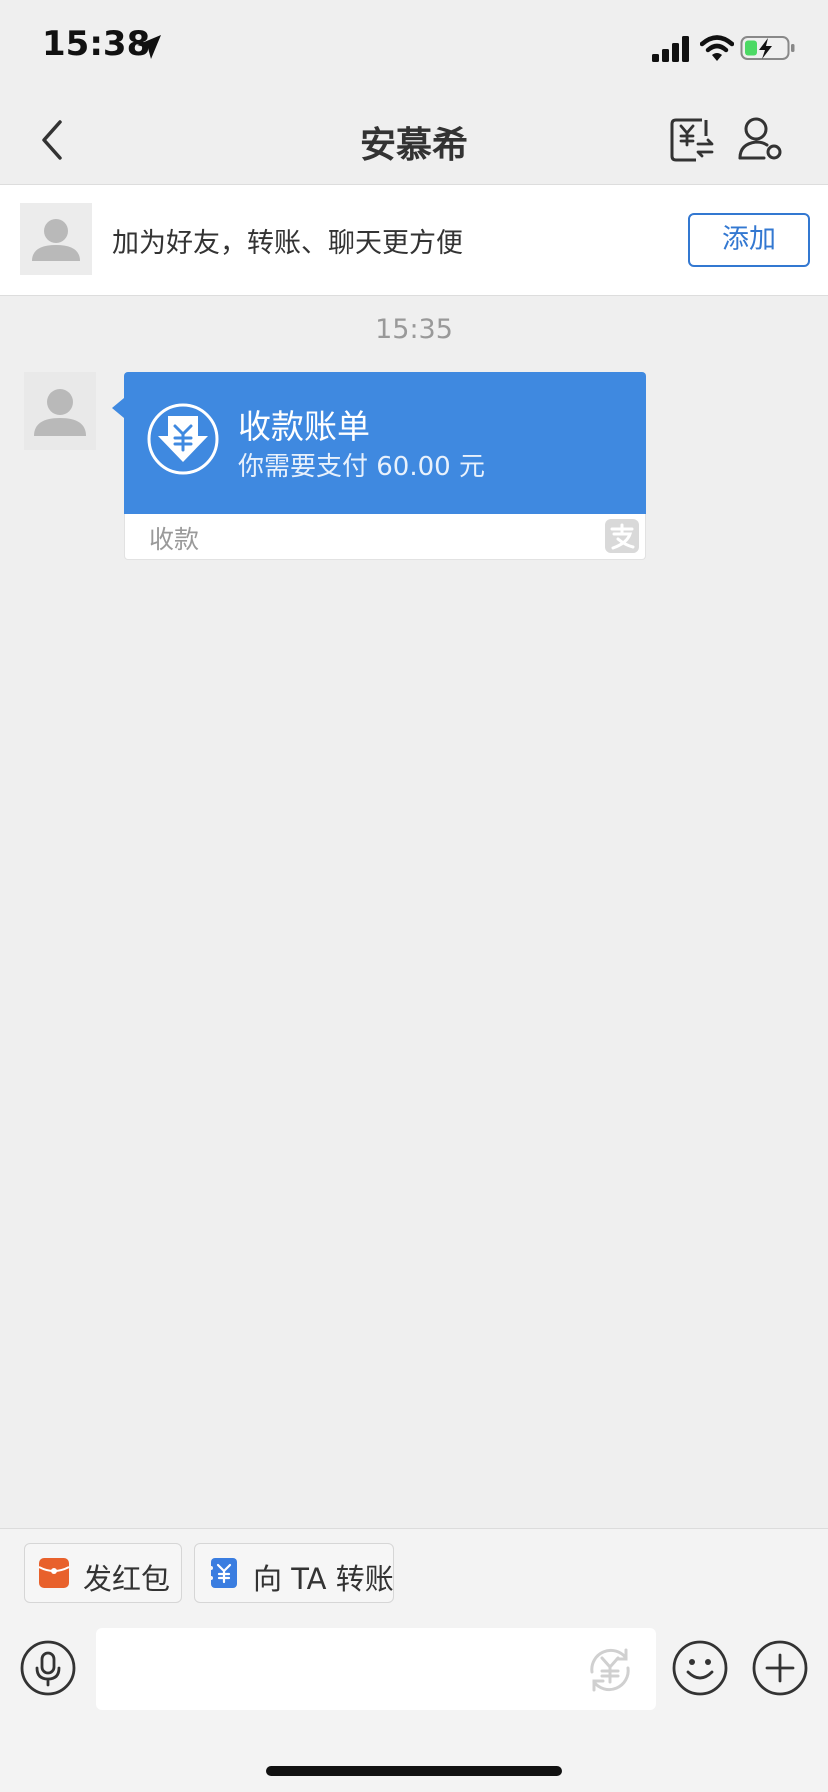  Describe the element at coordinates (127, 1579) in the screenshot. I see `red-packet-label: 发红包` at that location.